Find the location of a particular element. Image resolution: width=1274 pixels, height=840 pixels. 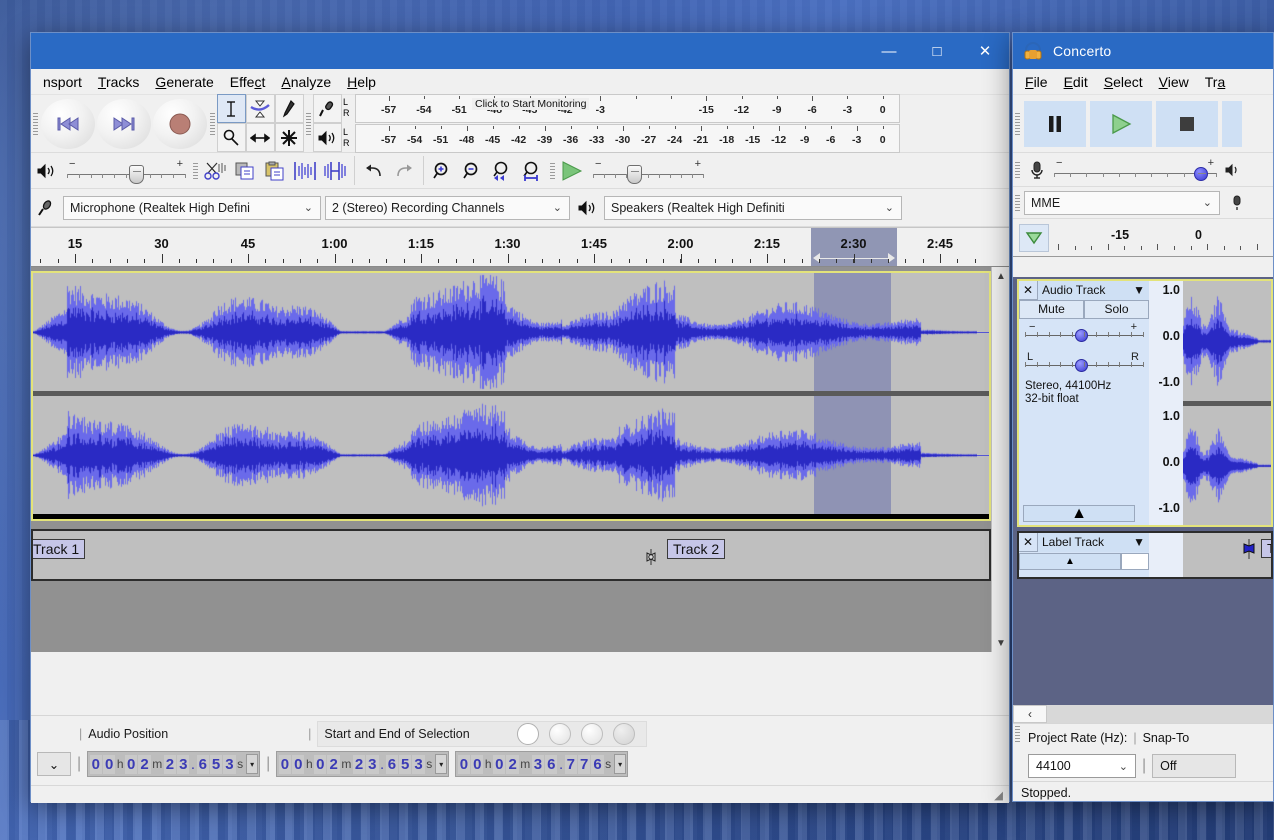

concerto-menu-file: File is located at coordinates (1036, 82).